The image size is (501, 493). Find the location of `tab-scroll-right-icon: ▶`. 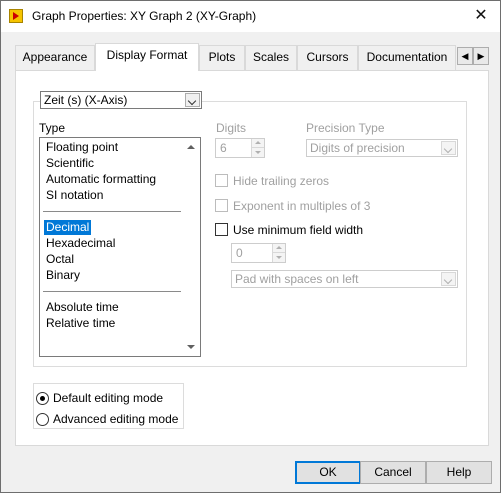

tab-scroll-right-icon: ▶ is located at coordinates (481, 56).